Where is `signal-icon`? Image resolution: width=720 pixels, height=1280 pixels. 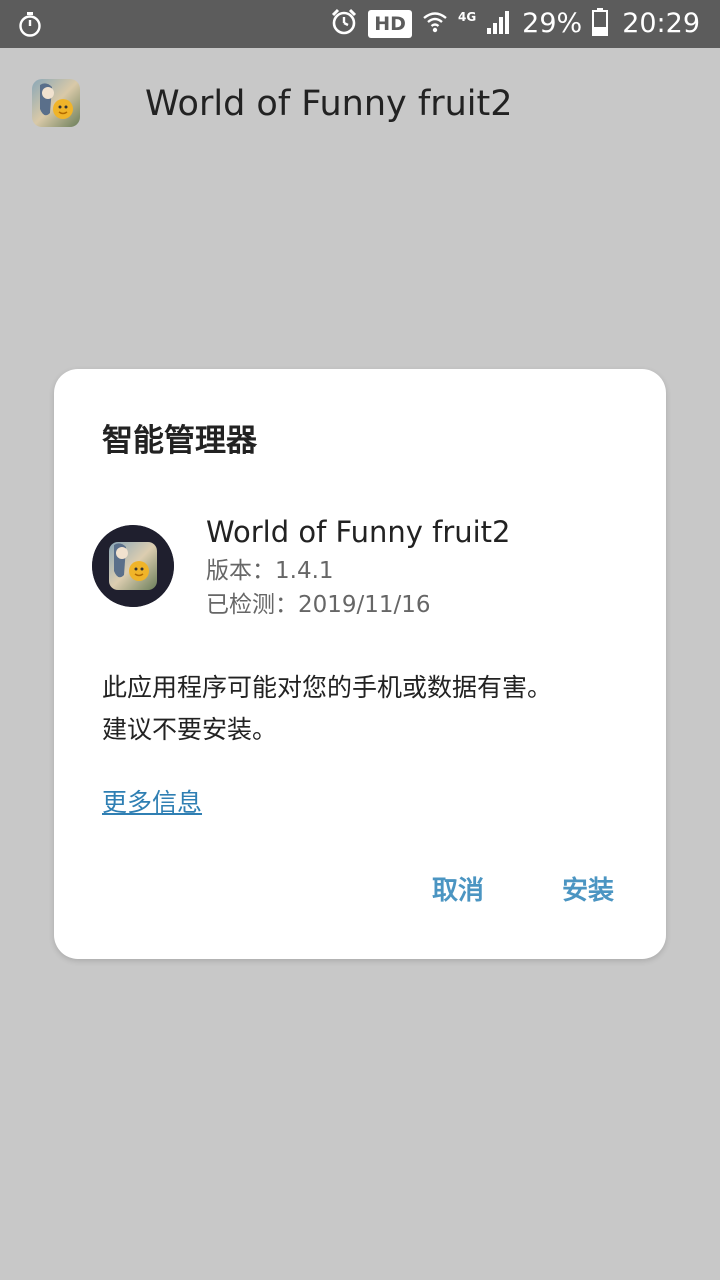
signal-icon is located at coordinates (499, 24).